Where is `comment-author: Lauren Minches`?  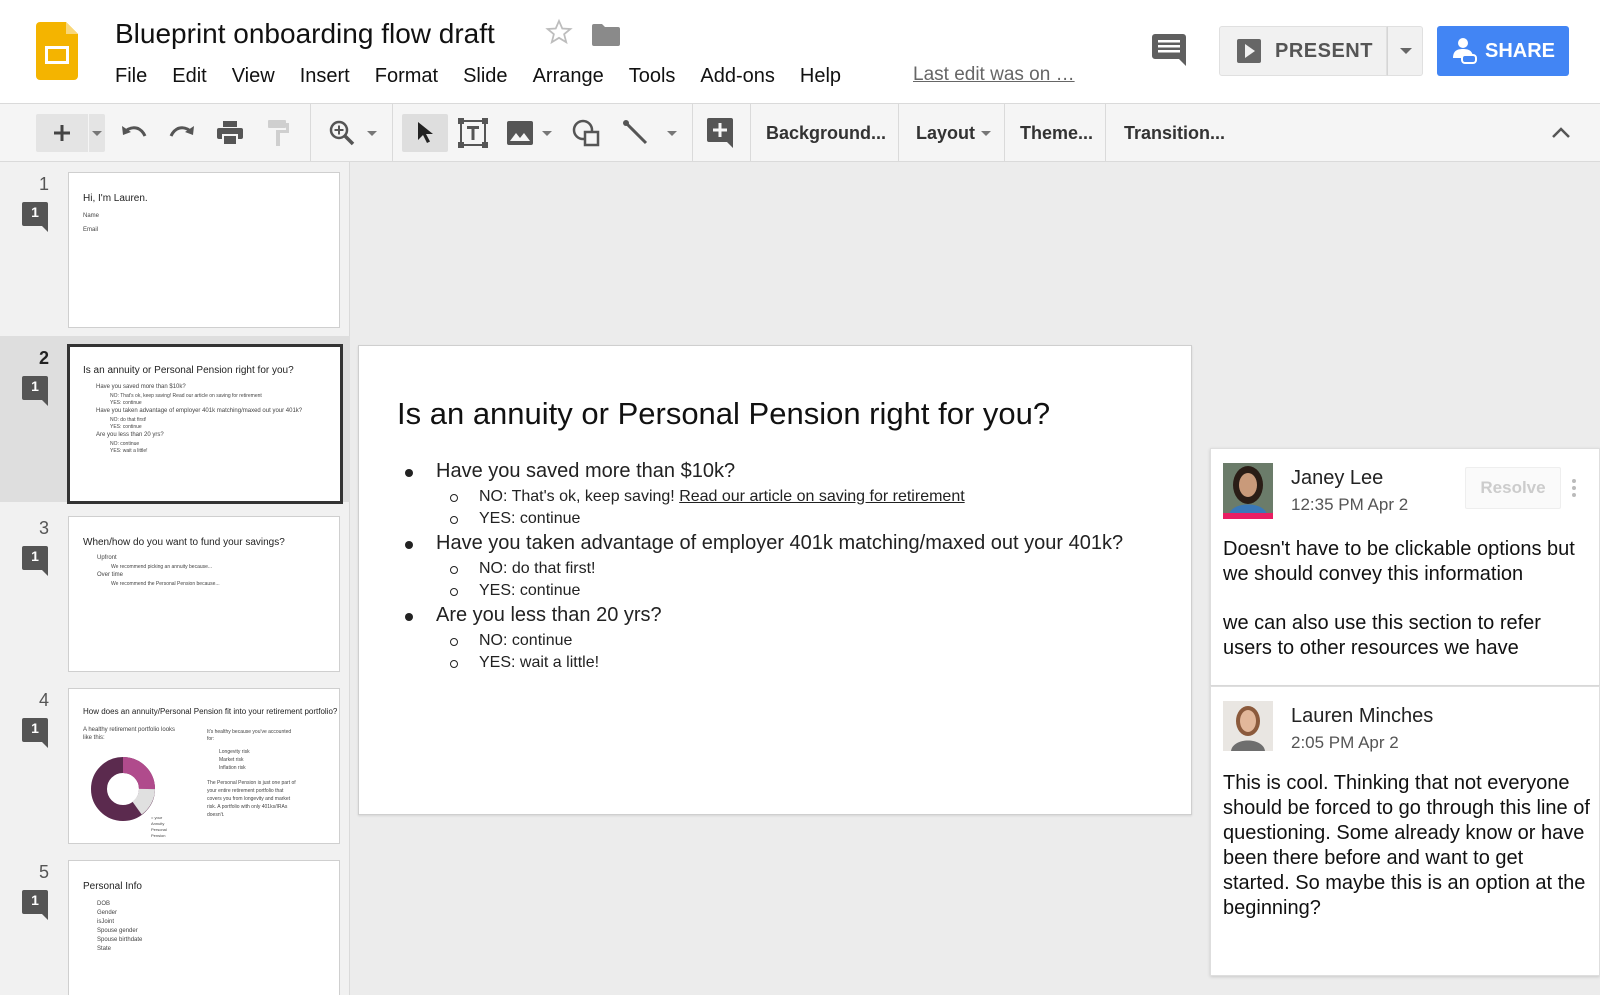
comment-author: Lauren Minches is located at coordinates (1362, 716).